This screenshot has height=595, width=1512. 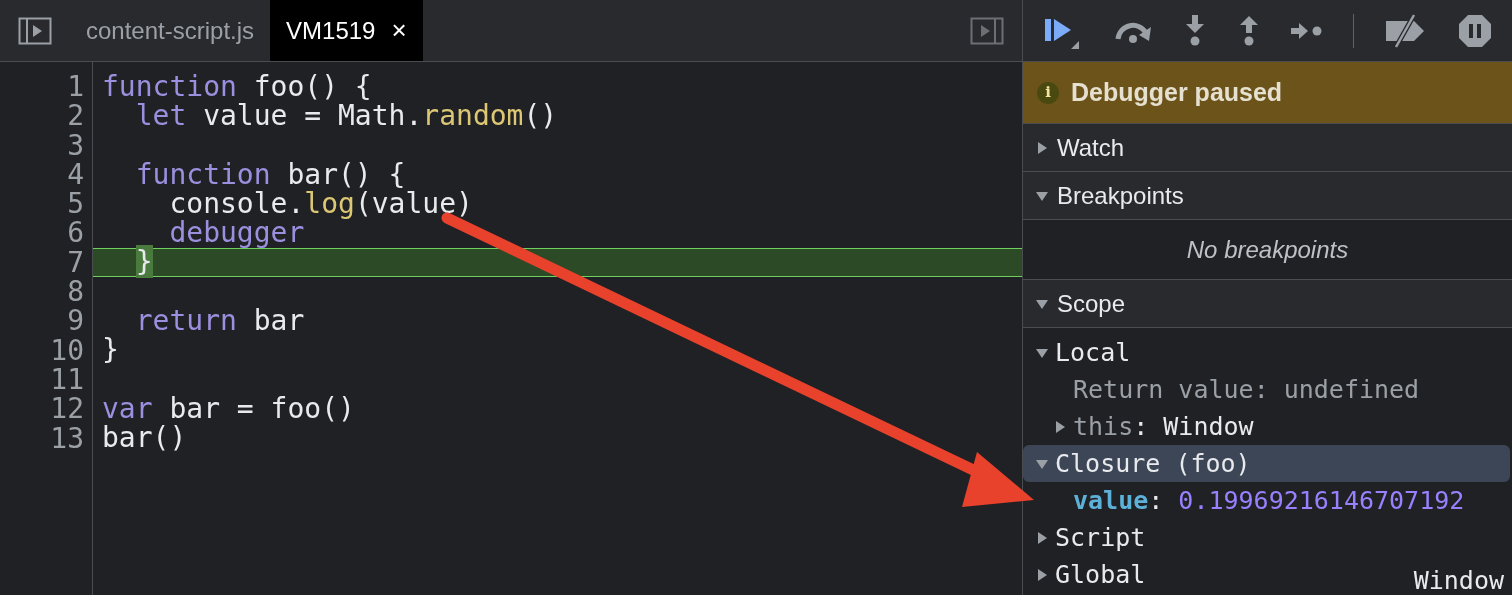 I want to click on code-line: bar(), so click(x=144, y=438).